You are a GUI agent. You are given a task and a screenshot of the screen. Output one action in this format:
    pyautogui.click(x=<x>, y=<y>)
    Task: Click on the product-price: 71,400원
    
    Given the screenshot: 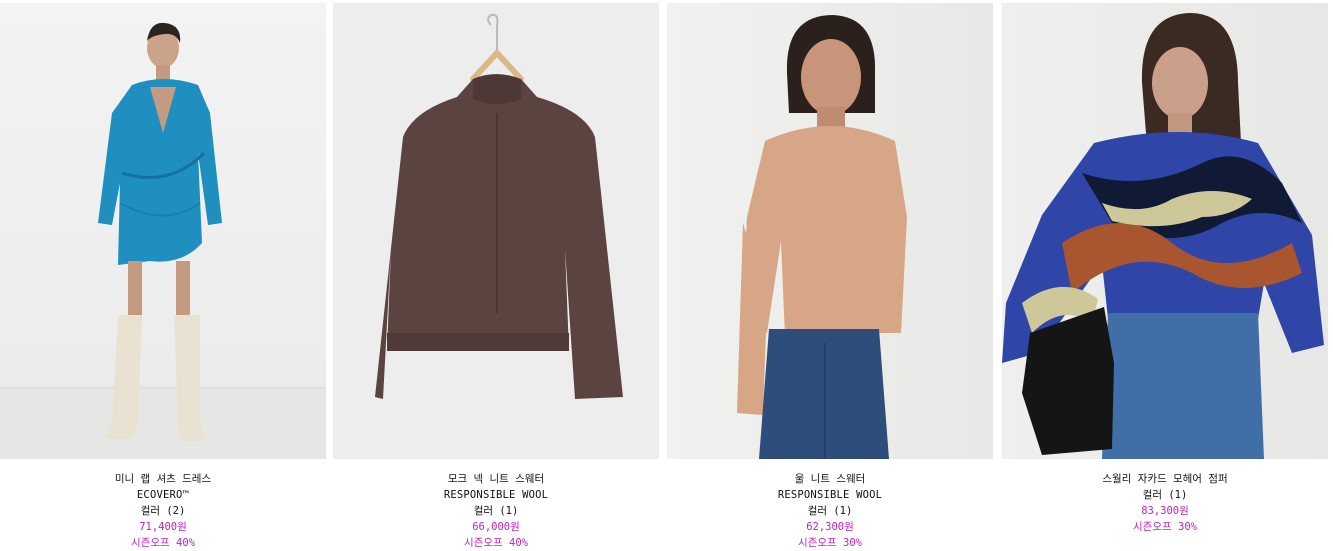 What is the action you would take?
    pyautogui.click(x=163, y=527)
    